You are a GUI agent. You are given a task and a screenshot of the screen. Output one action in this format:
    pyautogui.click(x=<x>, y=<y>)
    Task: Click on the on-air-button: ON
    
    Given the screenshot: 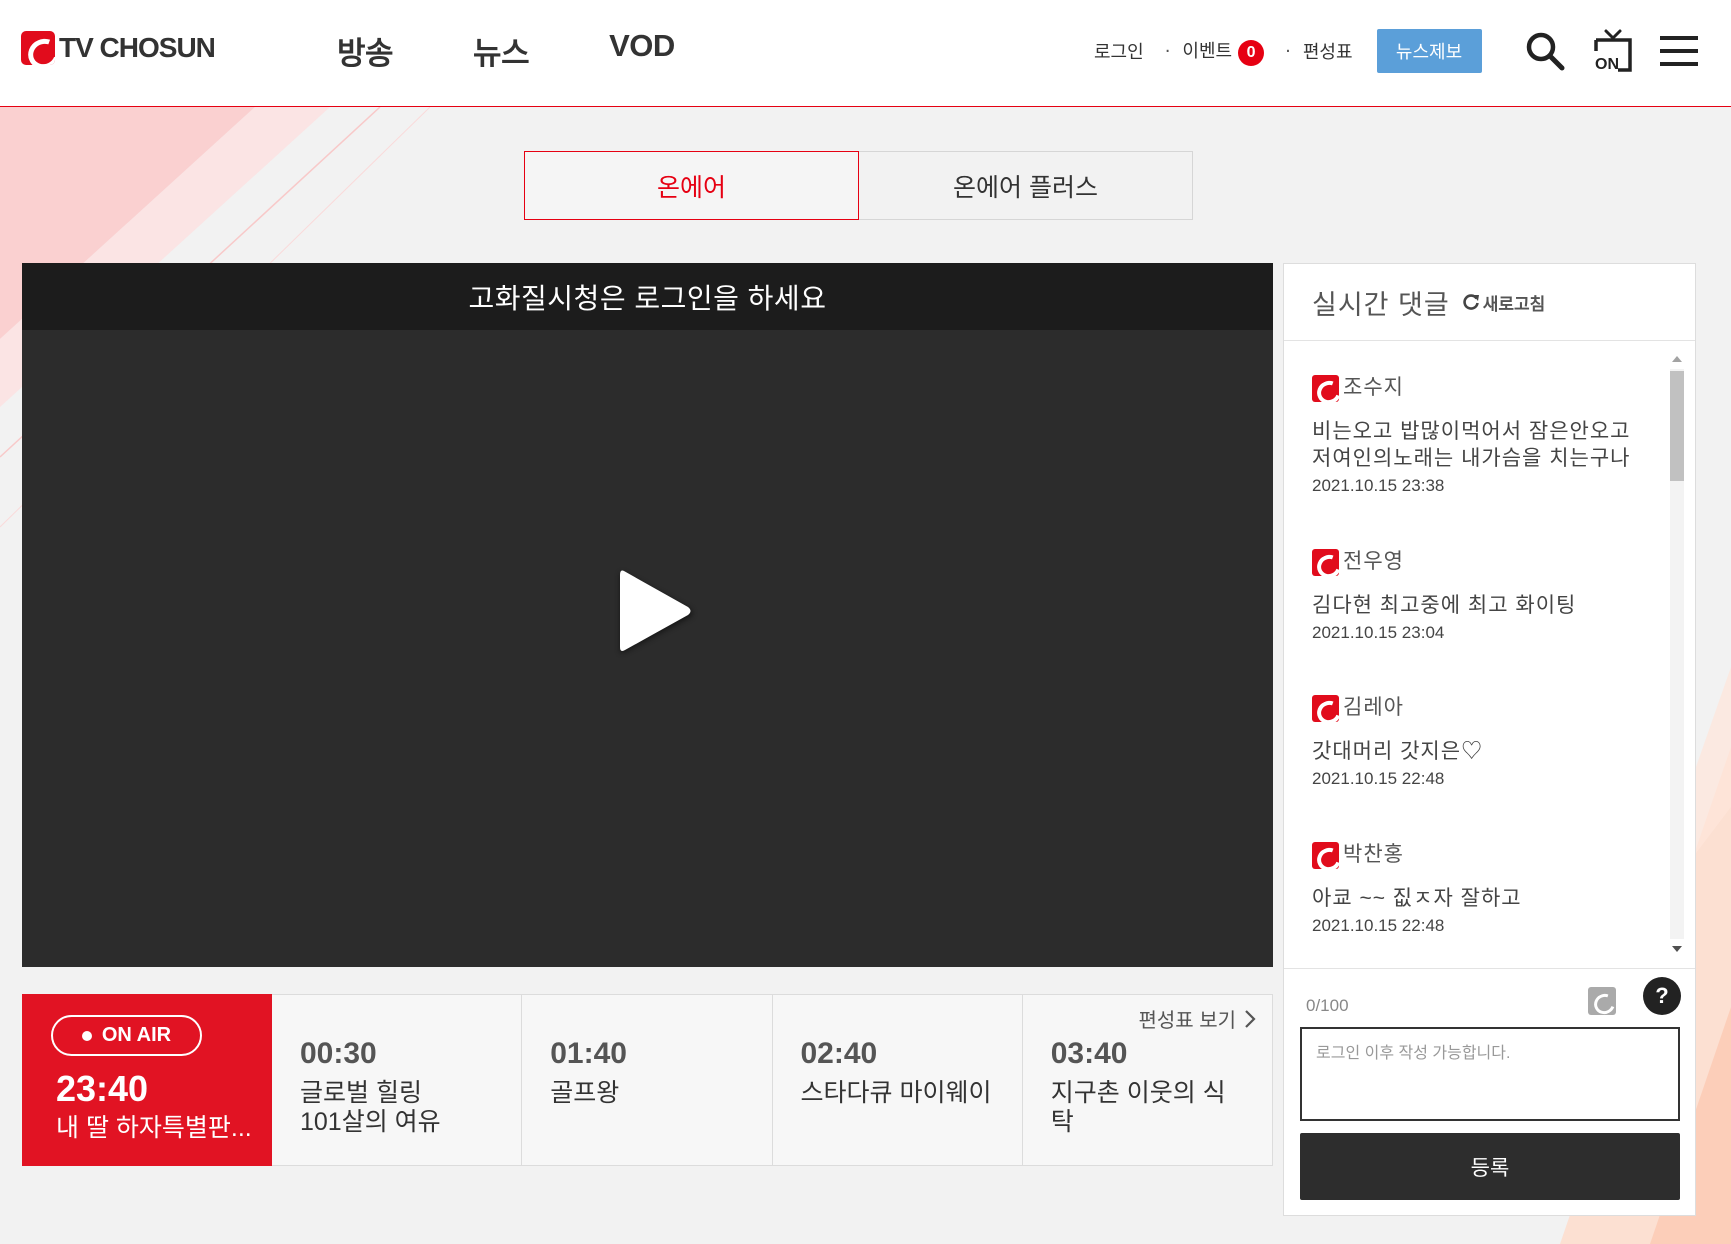 What is the action you would take?
    pyautogui.click(x=1613, y=51)
    